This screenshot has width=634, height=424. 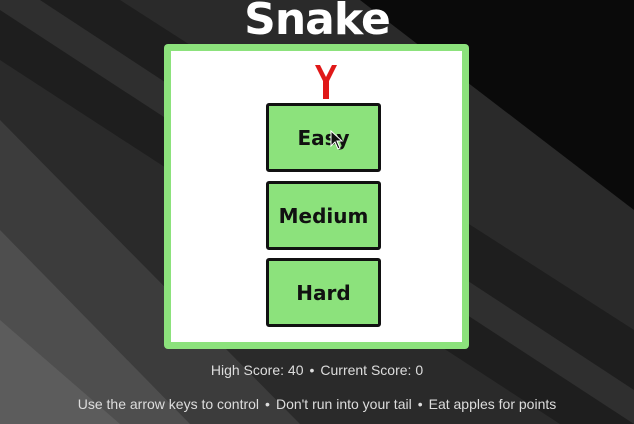 I want to click on mouse-pointer-icon, so click(x=337, y=140).